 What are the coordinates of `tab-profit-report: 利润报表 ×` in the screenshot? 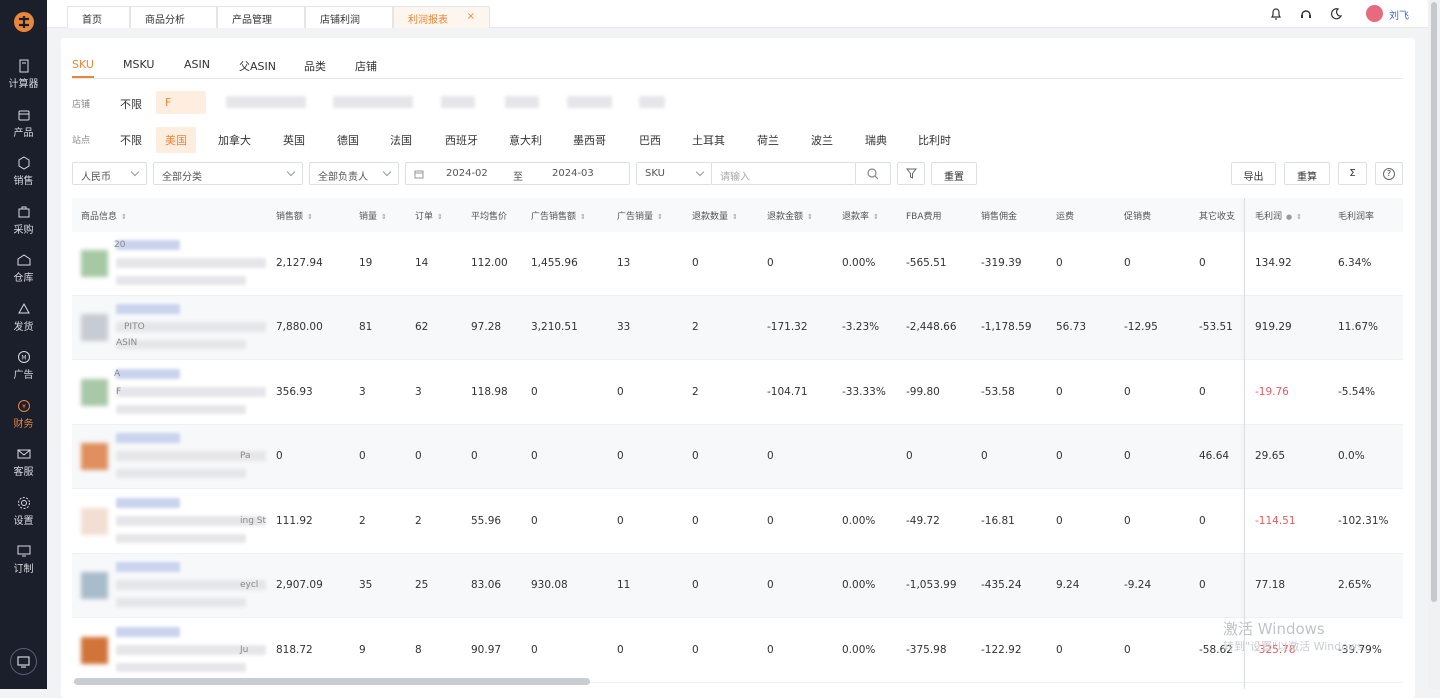 It's located at (441, 17).